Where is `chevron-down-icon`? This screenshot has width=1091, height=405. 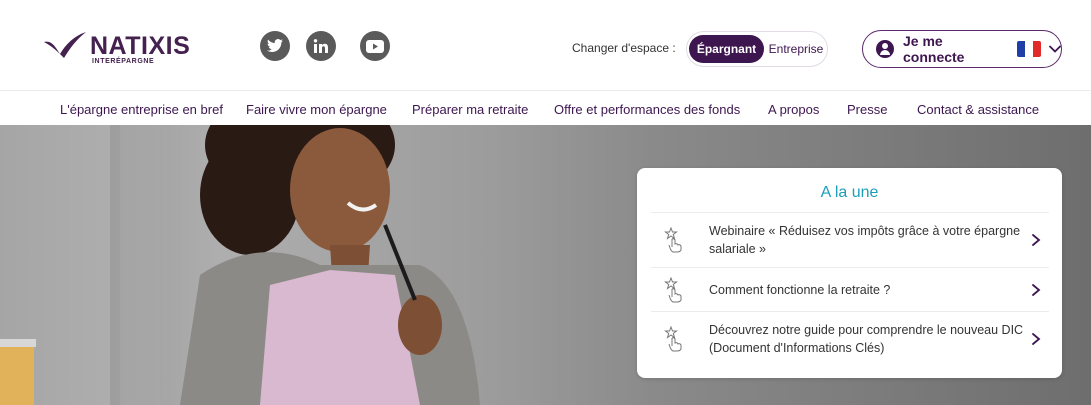
chevron-down-icon is located at coordinates (1055, 49).